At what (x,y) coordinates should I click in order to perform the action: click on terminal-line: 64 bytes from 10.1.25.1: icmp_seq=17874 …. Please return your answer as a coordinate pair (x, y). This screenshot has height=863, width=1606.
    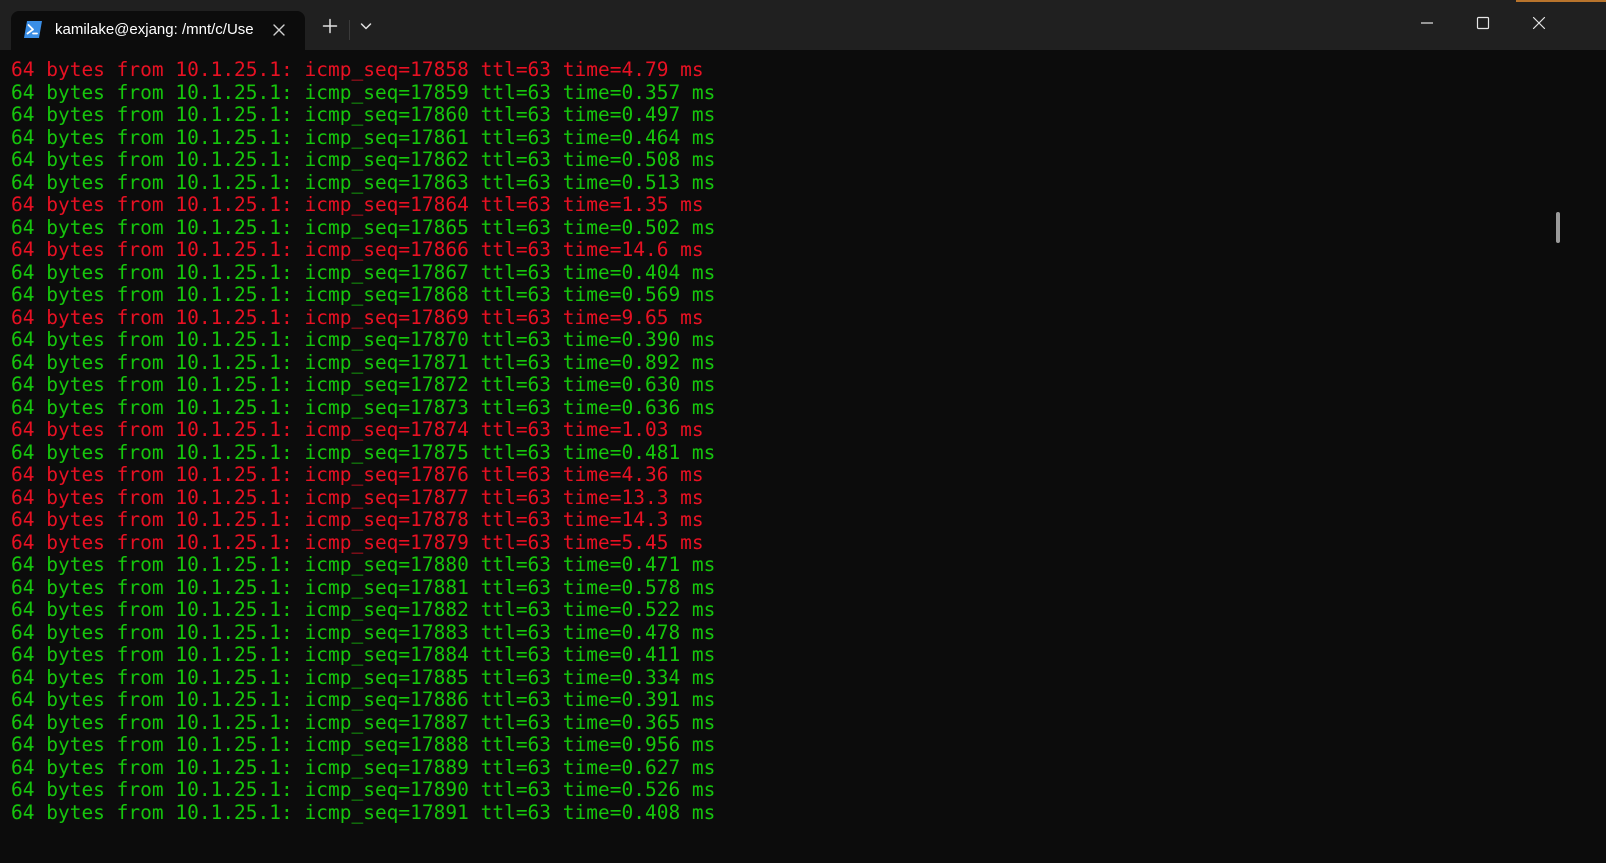
    Looking at the image, I should click on (357, 429).